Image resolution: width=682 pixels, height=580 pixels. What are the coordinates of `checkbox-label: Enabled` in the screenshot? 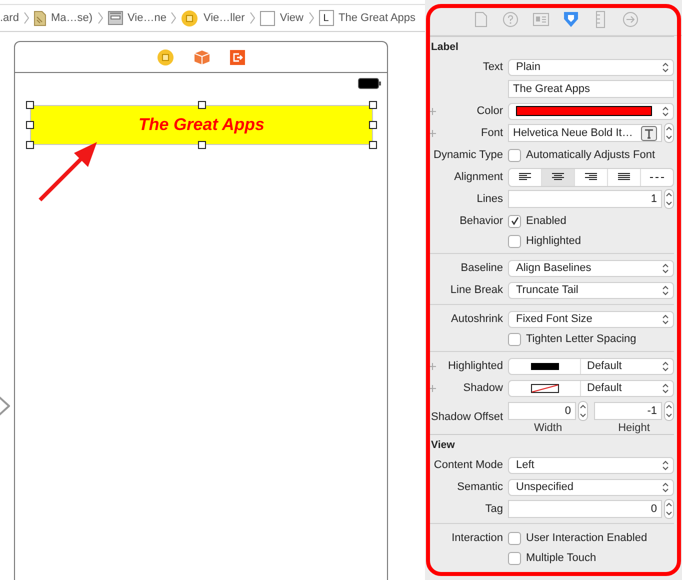 It's located at (546, 221).